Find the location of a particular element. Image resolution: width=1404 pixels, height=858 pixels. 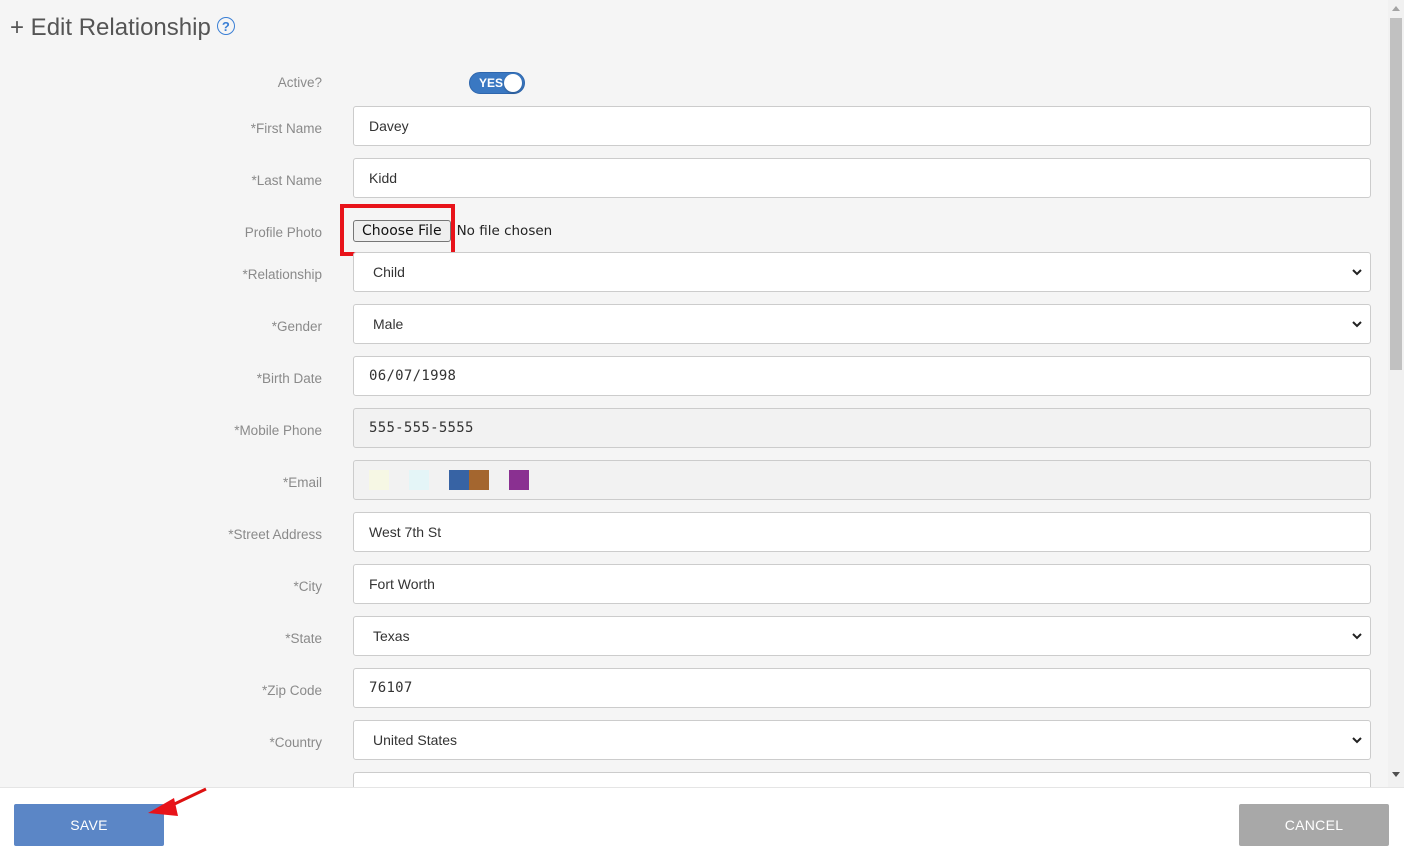

birth-date-field: 06/07/1998 is located at coordinates (862, 376).